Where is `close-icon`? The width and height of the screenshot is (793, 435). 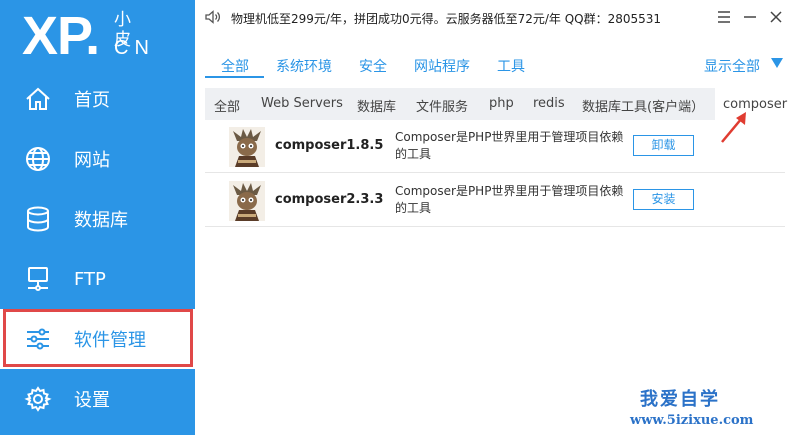
close-icon is located at coordinates (776, 17).